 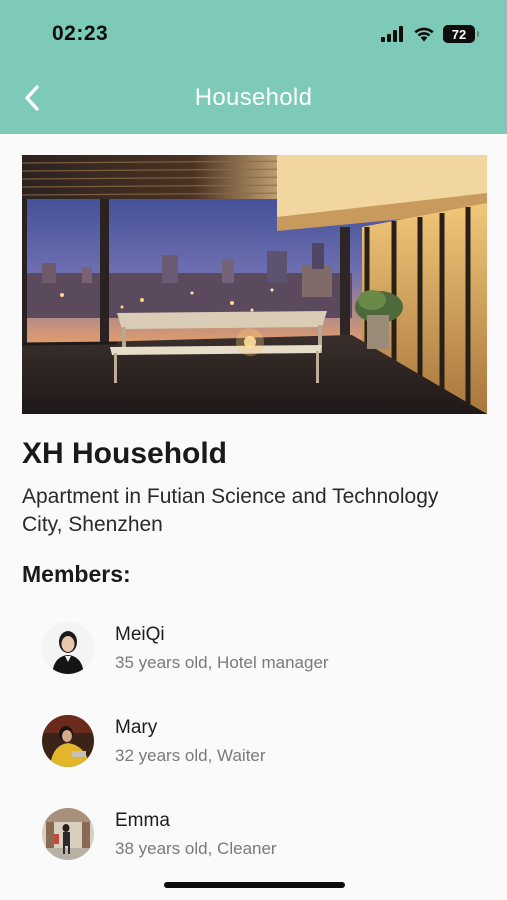 What do you see at coordinates (262, 838) in the screenshot?
I see `member-row-emma: Emma 38 years old, Cleaner` at bounding box center [262, 838].